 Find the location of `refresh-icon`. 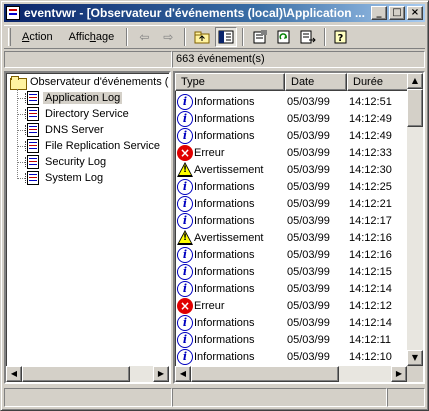

refresh-icon is located at coordinates (283, 37).